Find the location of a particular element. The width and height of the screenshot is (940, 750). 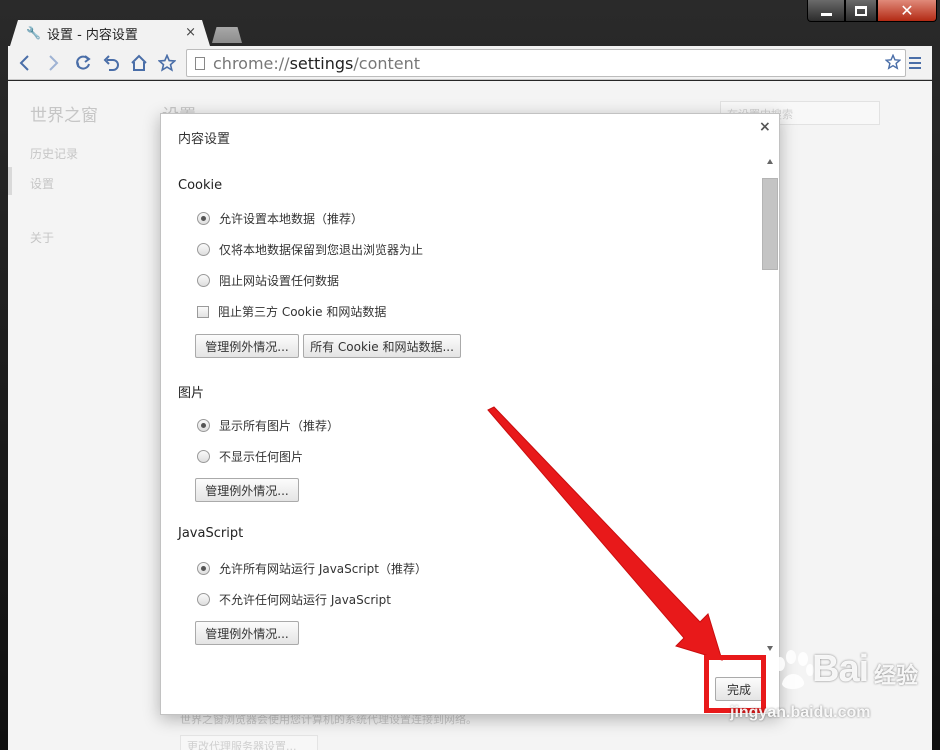

watermark-cn: 经验 is located at coordinates (896, 676).